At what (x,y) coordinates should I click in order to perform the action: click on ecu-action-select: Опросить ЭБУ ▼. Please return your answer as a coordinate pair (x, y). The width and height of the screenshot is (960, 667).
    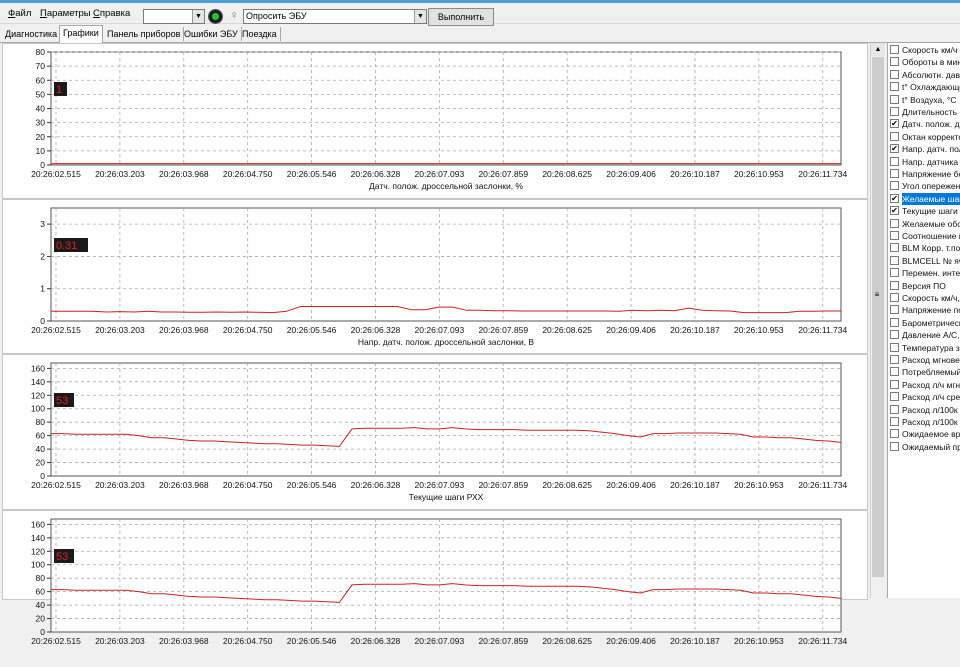
    Looking at the image, I should click on (335, 16).